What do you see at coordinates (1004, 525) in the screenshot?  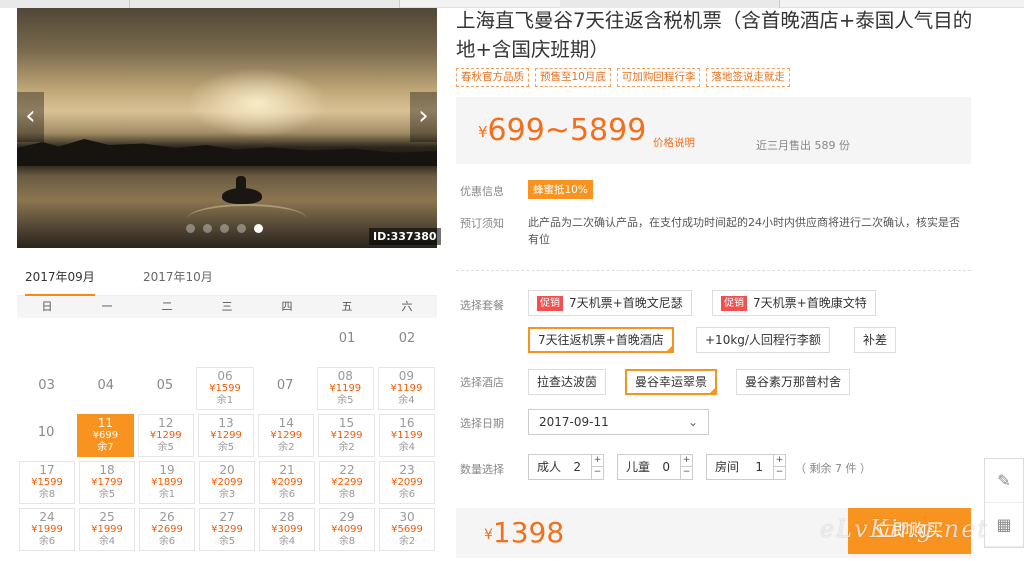 I see `qr-code-icon: ▦` at bounding box center [1004, 525].